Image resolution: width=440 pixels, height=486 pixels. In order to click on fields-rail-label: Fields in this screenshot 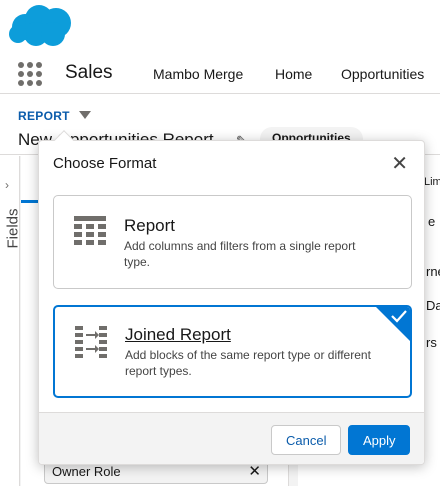, I will do `click(13, 228)`.